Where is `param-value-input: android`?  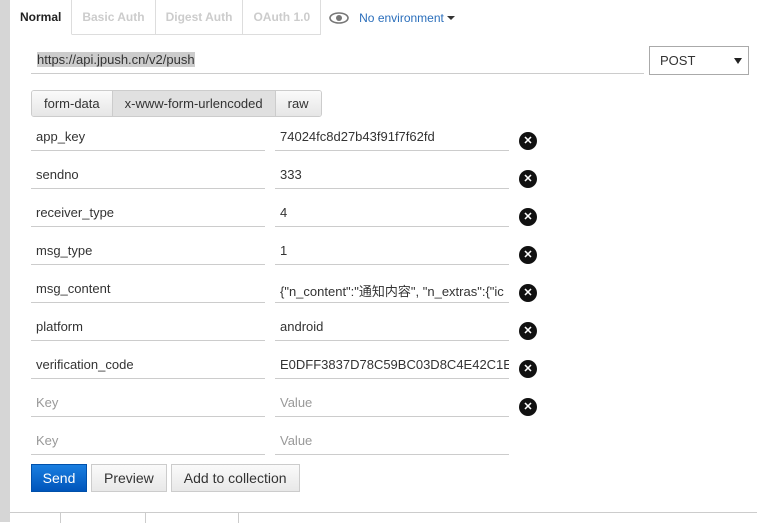 param-value-input: android is located at coordinates (392, 327).